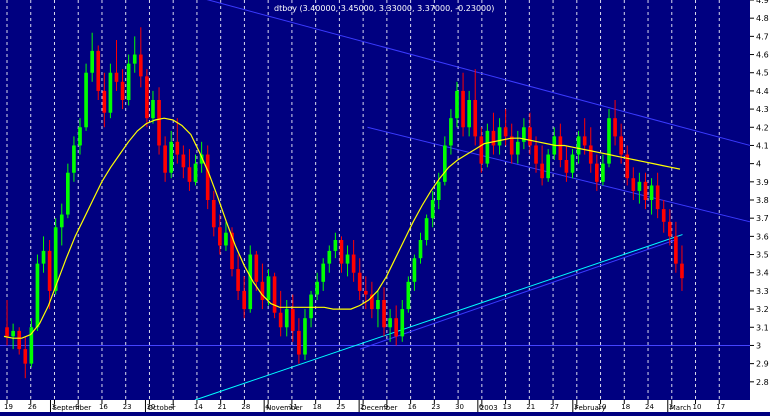 The height and width of the screenshot is (416, 770). I want to click on x-tick-label: 14, so click(198, 407).